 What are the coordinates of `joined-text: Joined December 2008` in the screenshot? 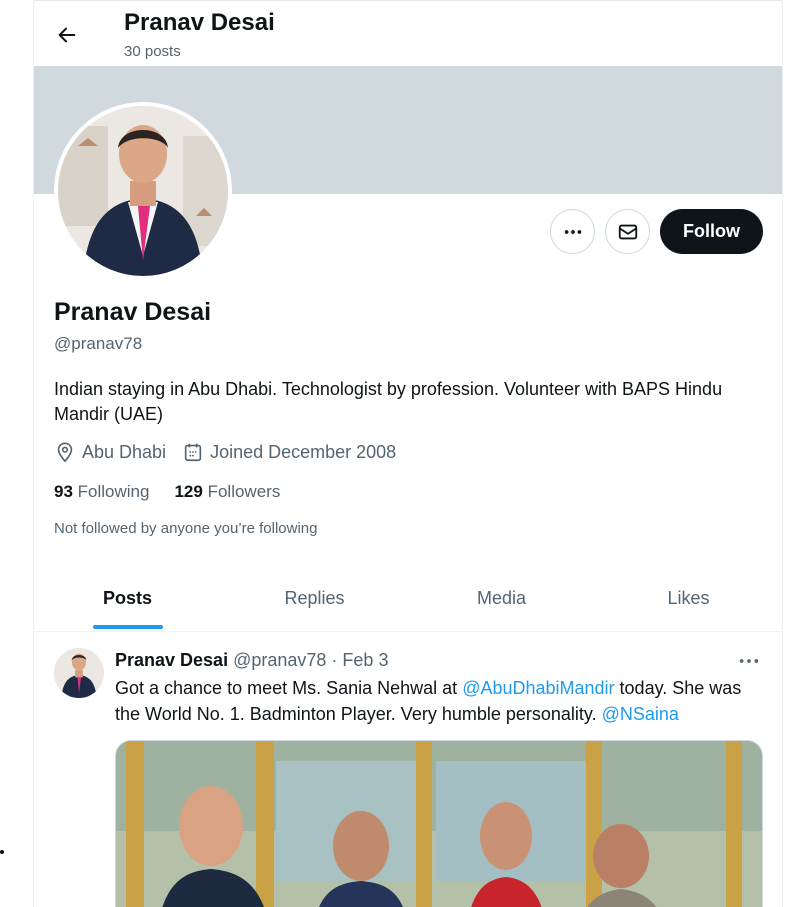 It's located at (303, 451).